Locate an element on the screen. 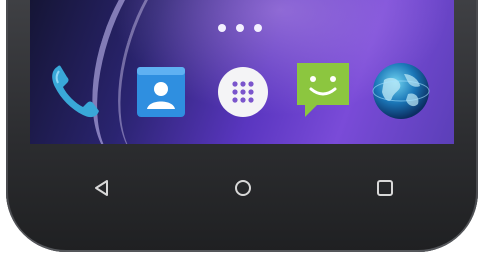  phone-app-icon is located at coordinates (75, 91).